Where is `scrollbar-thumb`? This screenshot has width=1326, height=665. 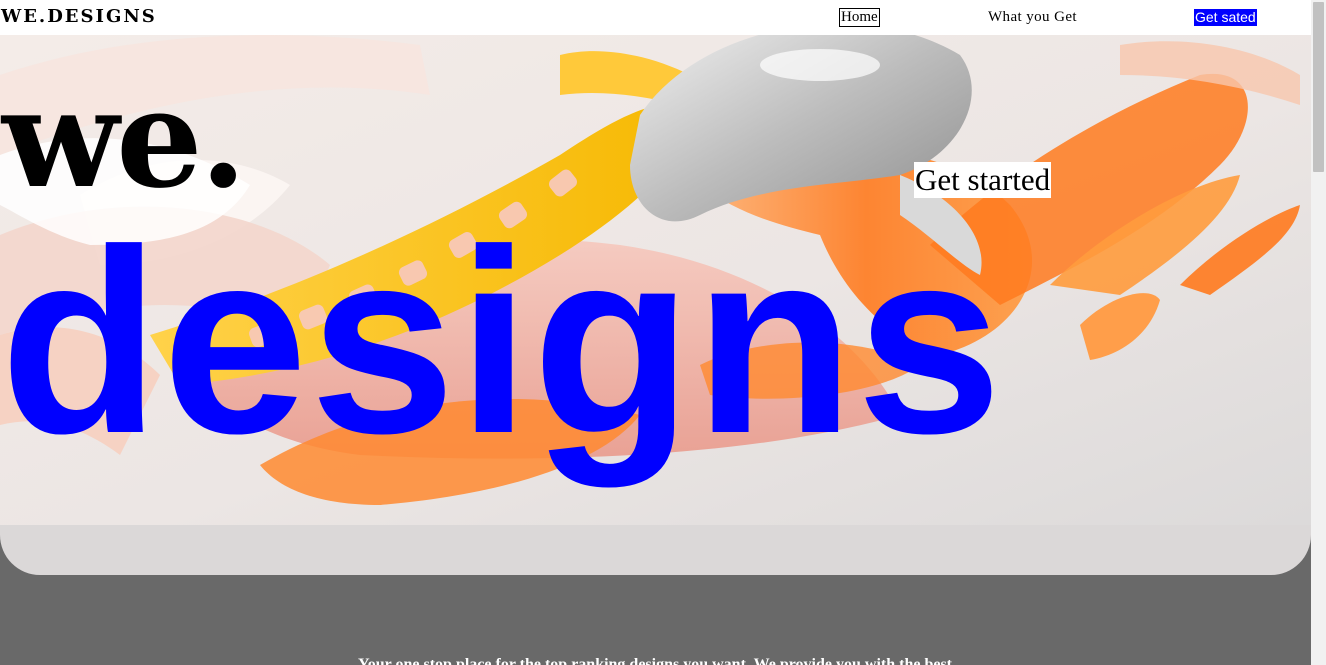 scrollbar-thumb is located at coordinates (1318, 87).